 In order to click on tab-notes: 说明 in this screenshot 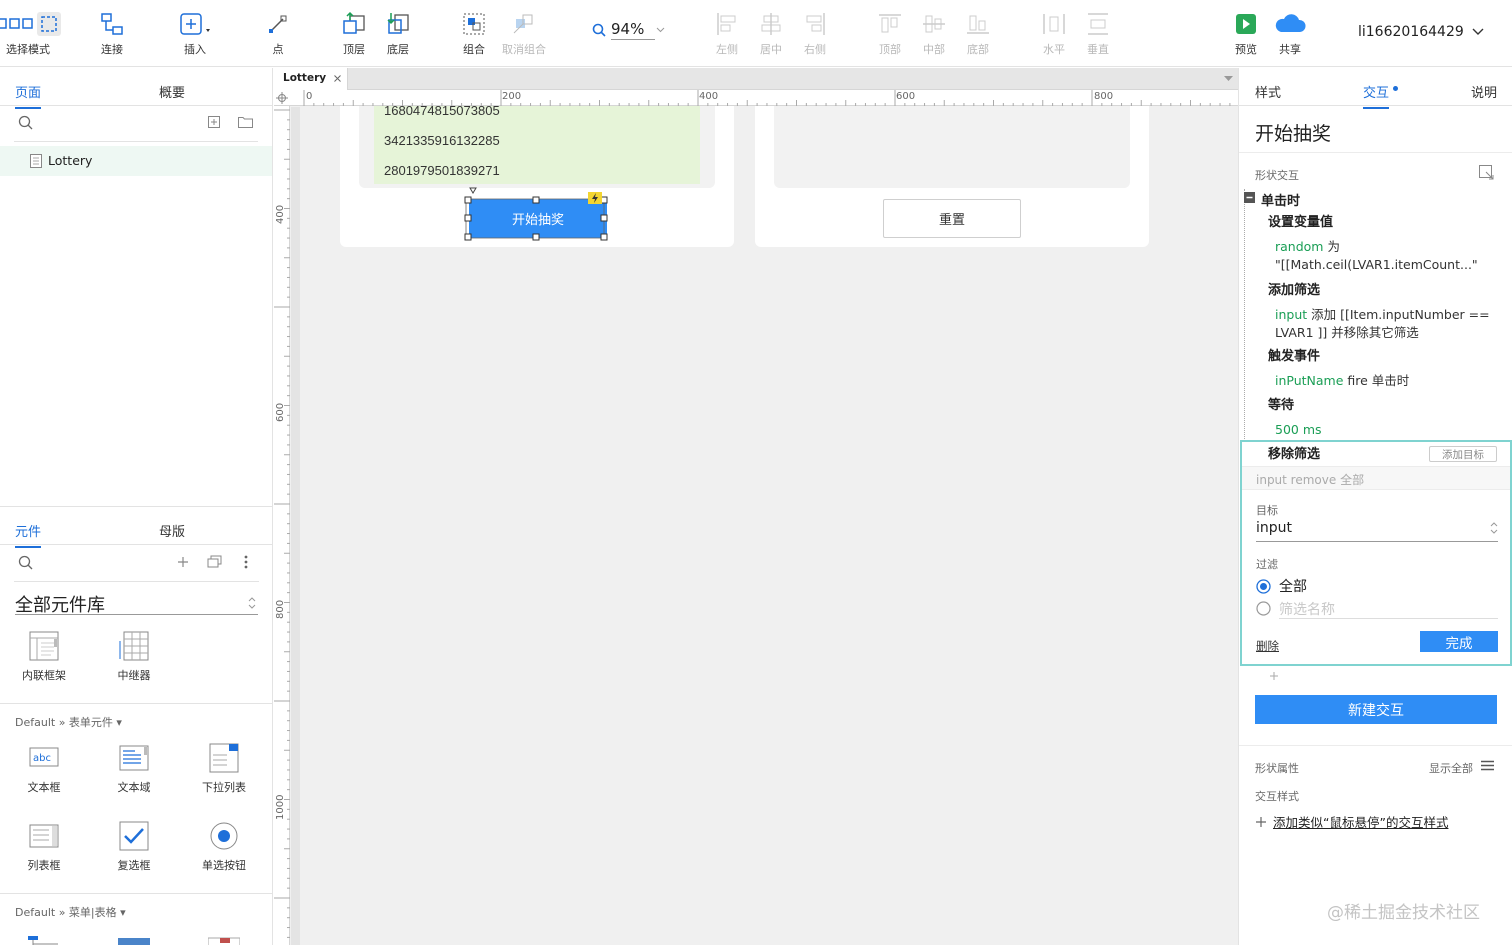, I will do `click(1484, 91)`.